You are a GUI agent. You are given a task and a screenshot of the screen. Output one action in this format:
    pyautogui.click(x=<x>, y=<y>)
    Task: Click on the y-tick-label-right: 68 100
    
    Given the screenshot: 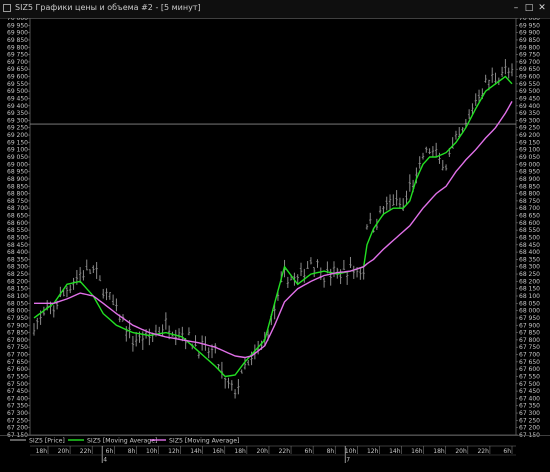 What is the action you would take?
    pyautogui.click(x=529, y=296)
    